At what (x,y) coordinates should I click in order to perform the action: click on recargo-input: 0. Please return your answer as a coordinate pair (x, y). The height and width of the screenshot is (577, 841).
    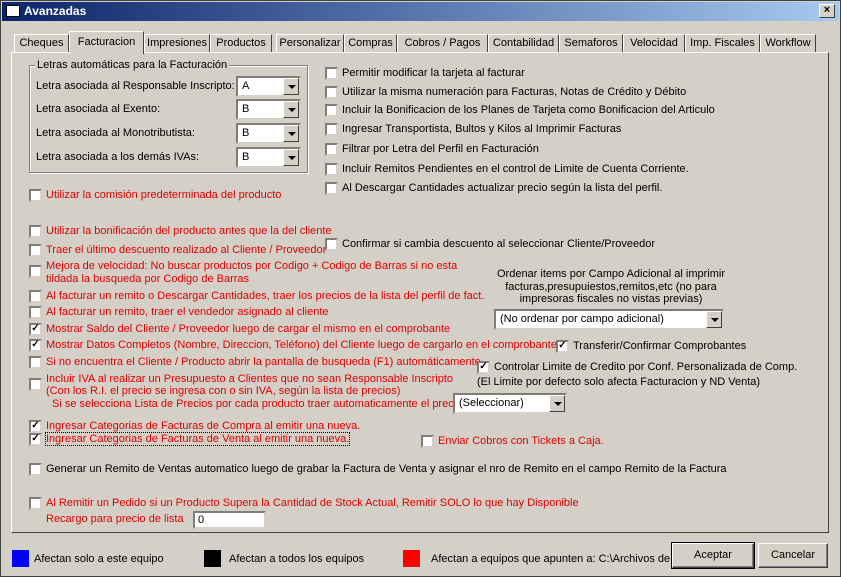
    Looking at the image, I should click on (229, 520).